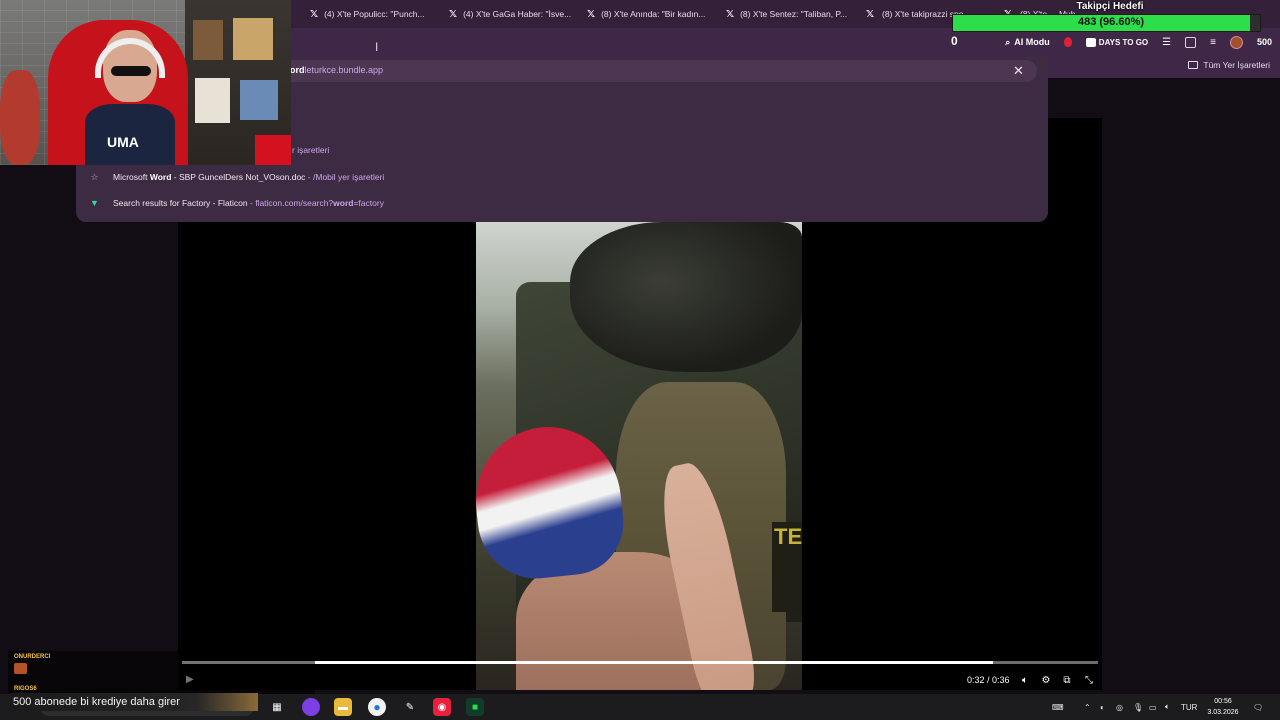 The image size is (1280, 720). I want to click on video-gun, so click(686, 297).